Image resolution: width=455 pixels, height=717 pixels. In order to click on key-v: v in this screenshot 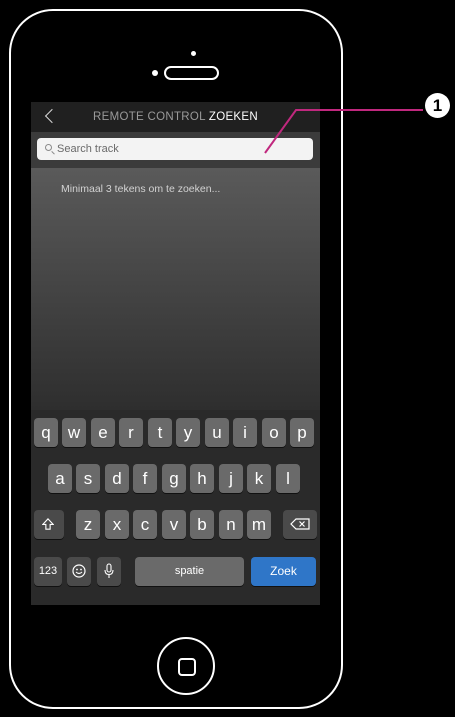, I will do `click(174, 524)`.